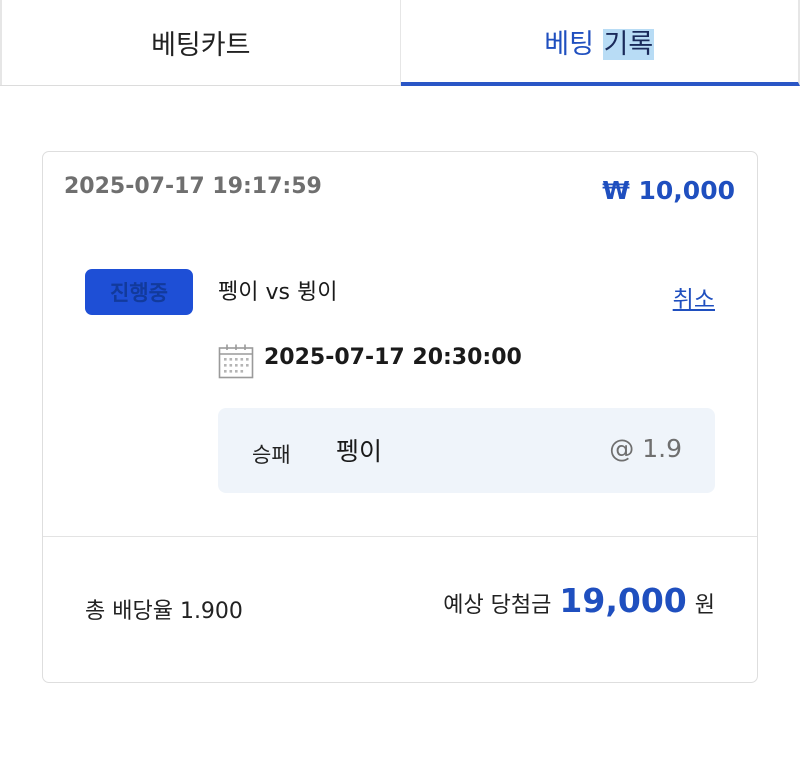 The image size is (800, 775). Describe the element at coordinates (139, 292) in the screenshot. I see `status-badge: 진행중` at that location.